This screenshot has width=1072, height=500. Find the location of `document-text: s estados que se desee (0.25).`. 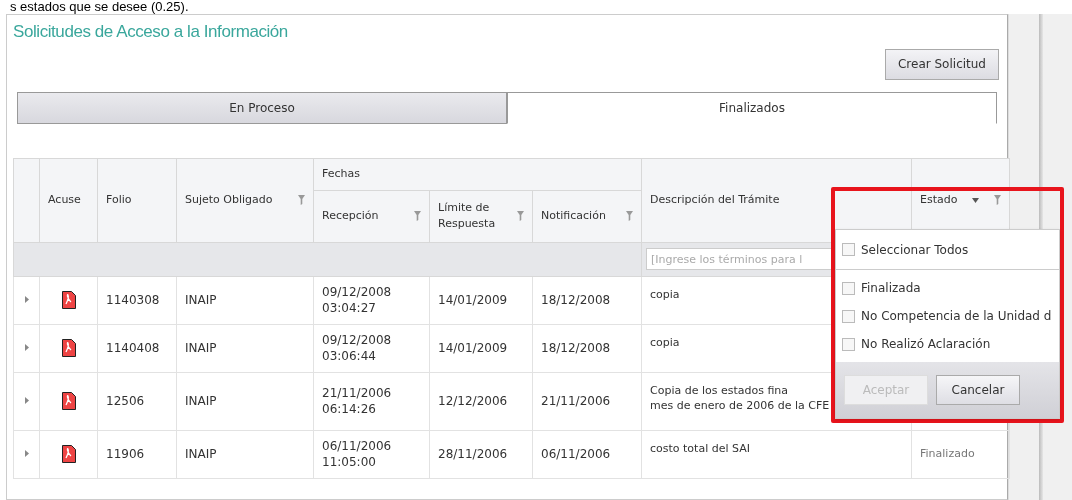

document-text: s estados que se desee (0.25). is located at coordinates (99, 7).